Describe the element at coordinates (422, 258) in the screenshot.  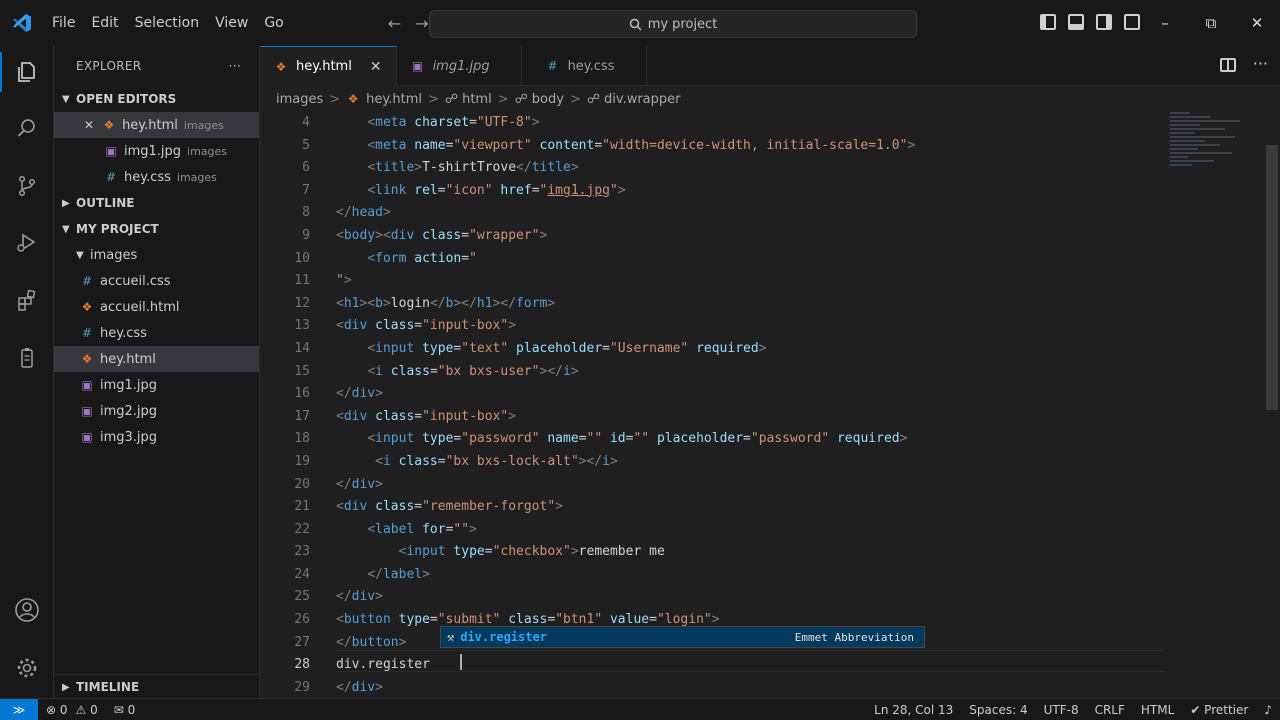
I see `code-line: <form action="` at that location.